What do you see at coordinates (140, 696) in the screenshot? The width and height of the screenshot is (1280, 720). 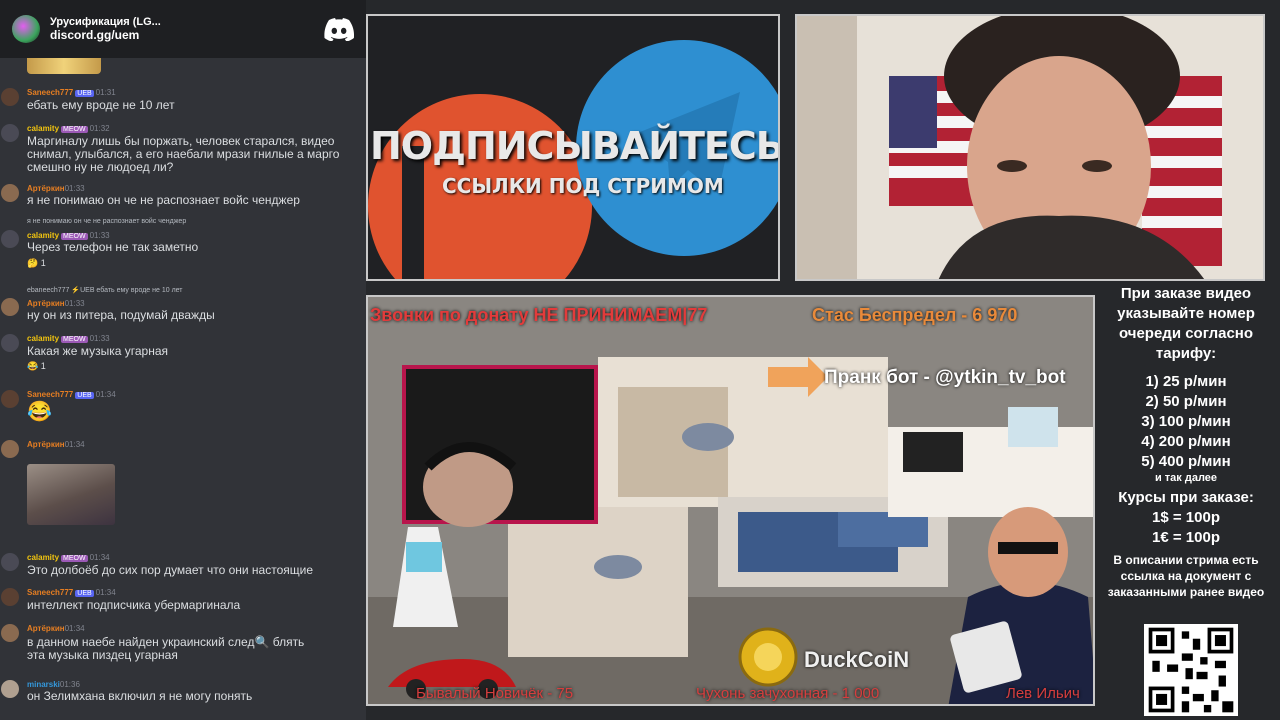 I see `message-text: он Зелимхана включил я не могу понять` at bounding box center [140, 696].